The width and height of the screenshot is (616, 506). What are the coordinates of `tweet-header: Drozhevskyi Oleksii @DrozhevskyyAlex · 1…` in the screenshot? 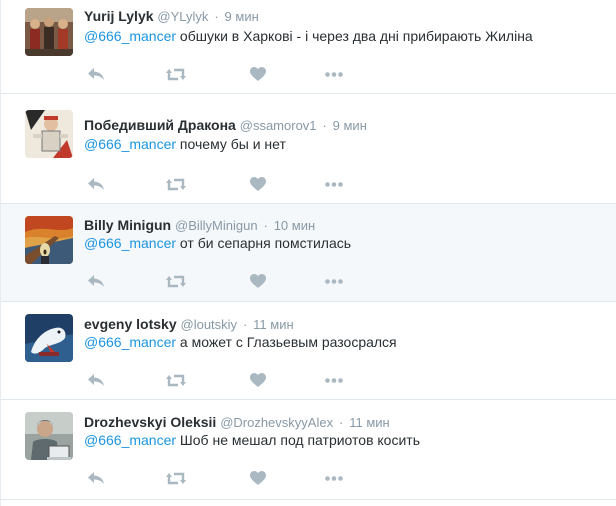 It's located at (237, 422).